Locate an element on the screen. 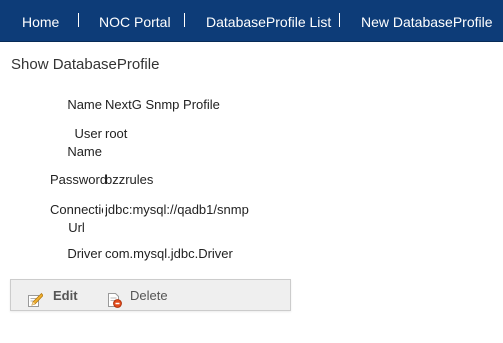 The height and width of the screenshot is (343, 503). nav-databaseprofile-list-link: DatabaseProfile List is located at coordinates (268, 21).